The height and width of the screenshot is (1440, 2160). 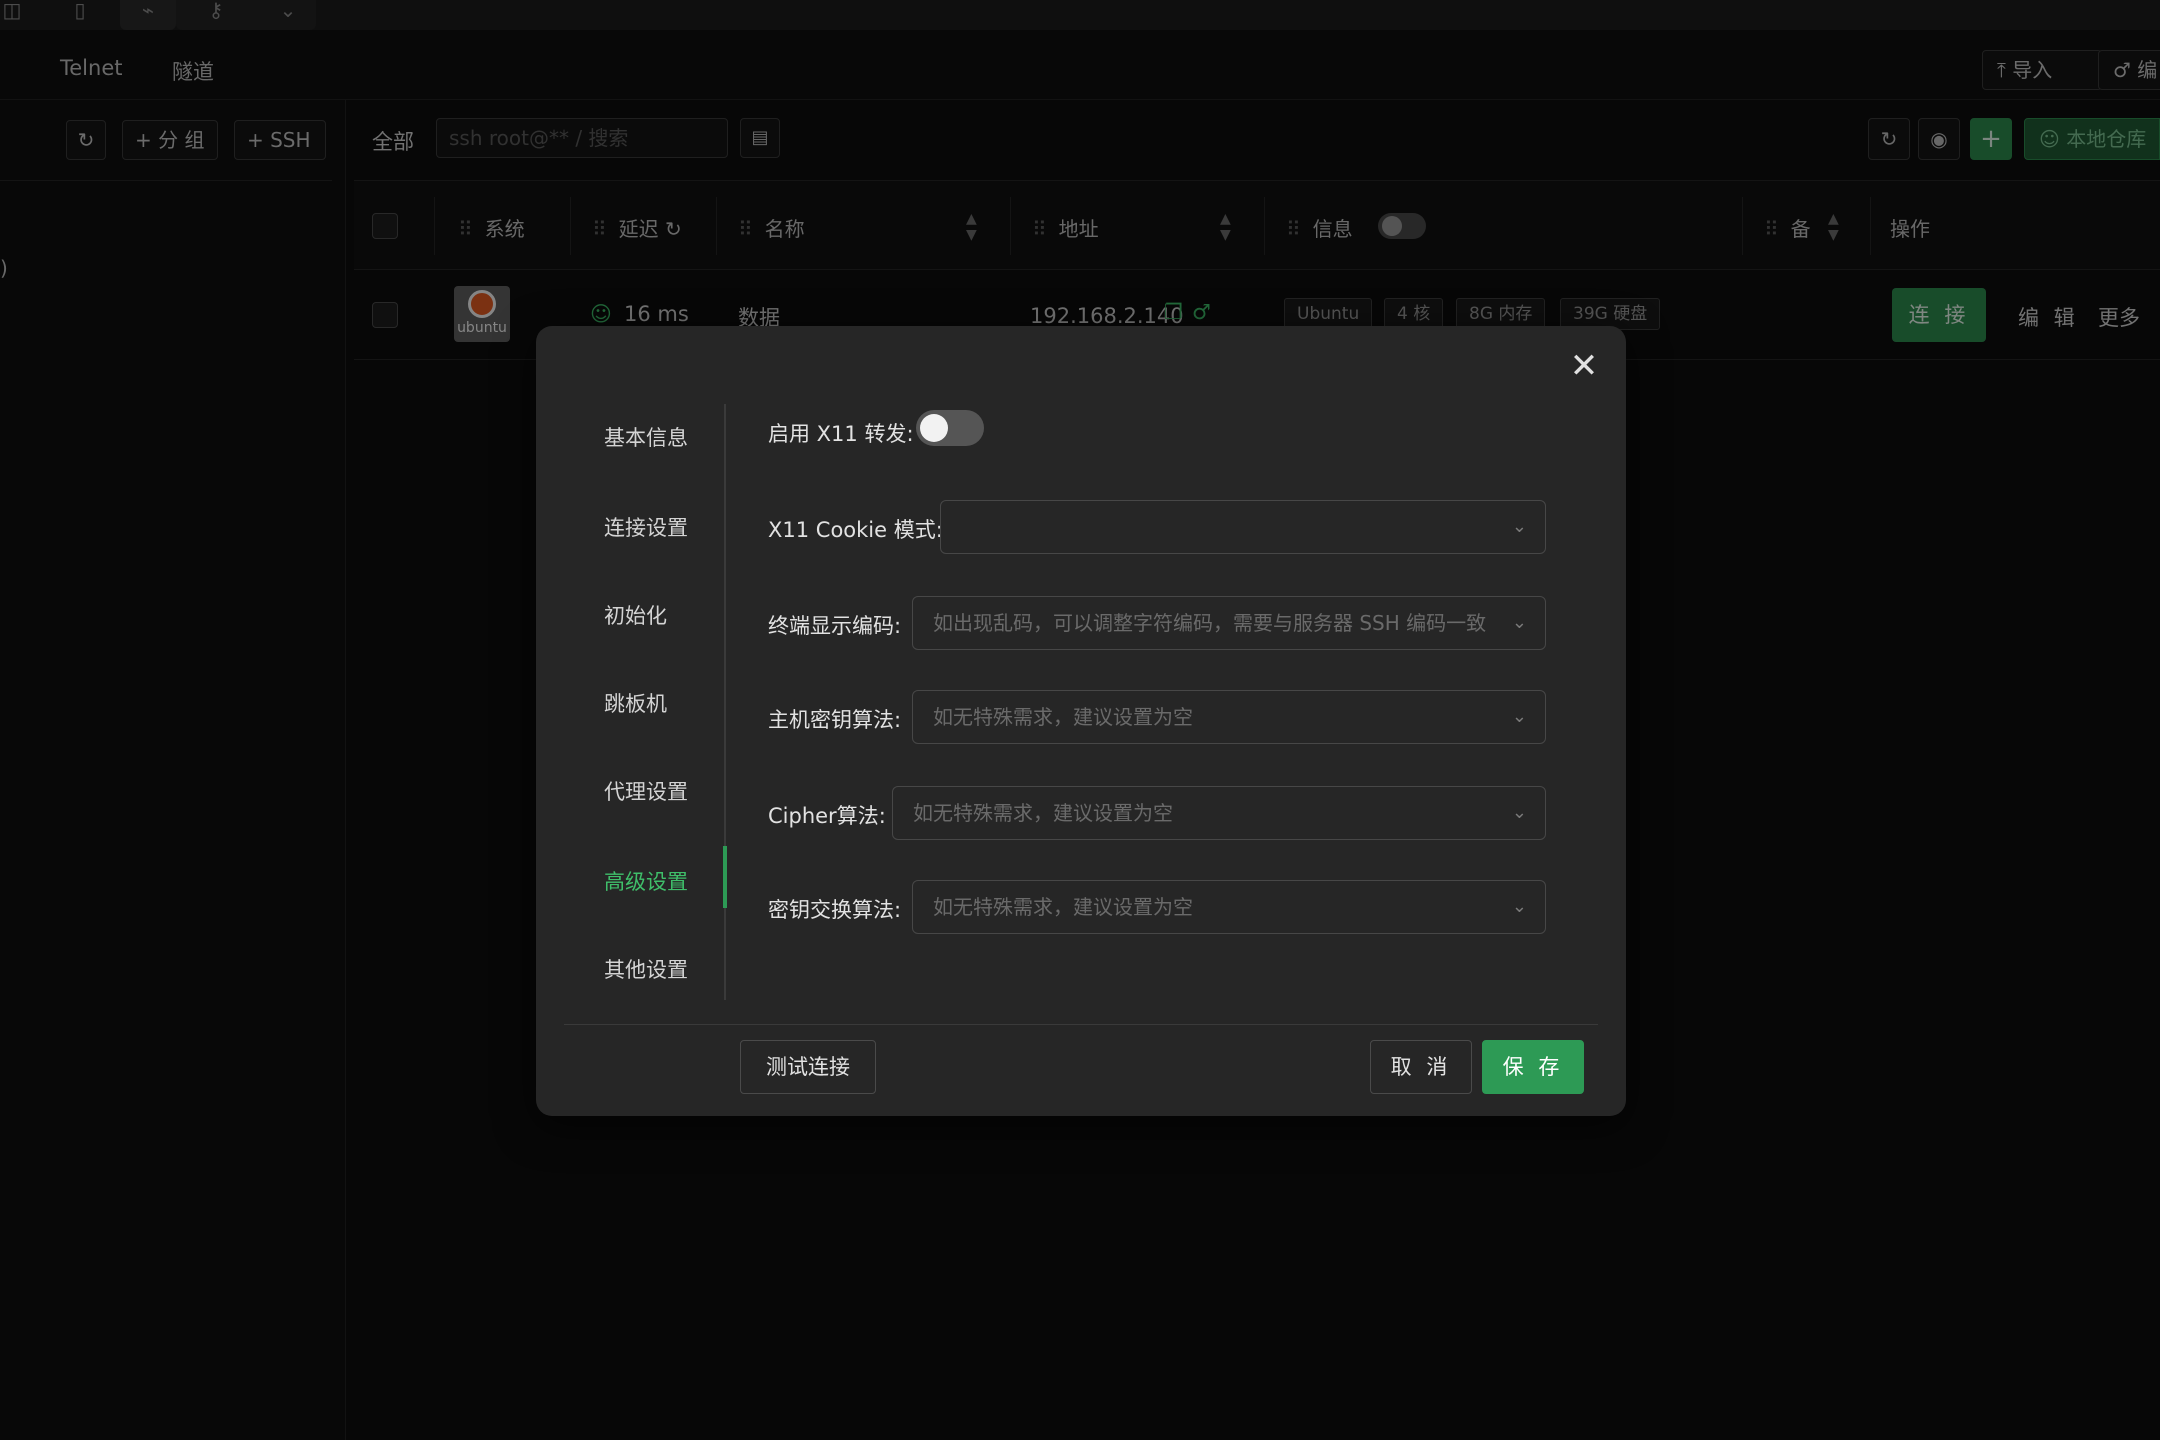 I want to click on host-key-select: 如无特殊需求，建议设置为空 ⌄, so click(x=1229, y=717).